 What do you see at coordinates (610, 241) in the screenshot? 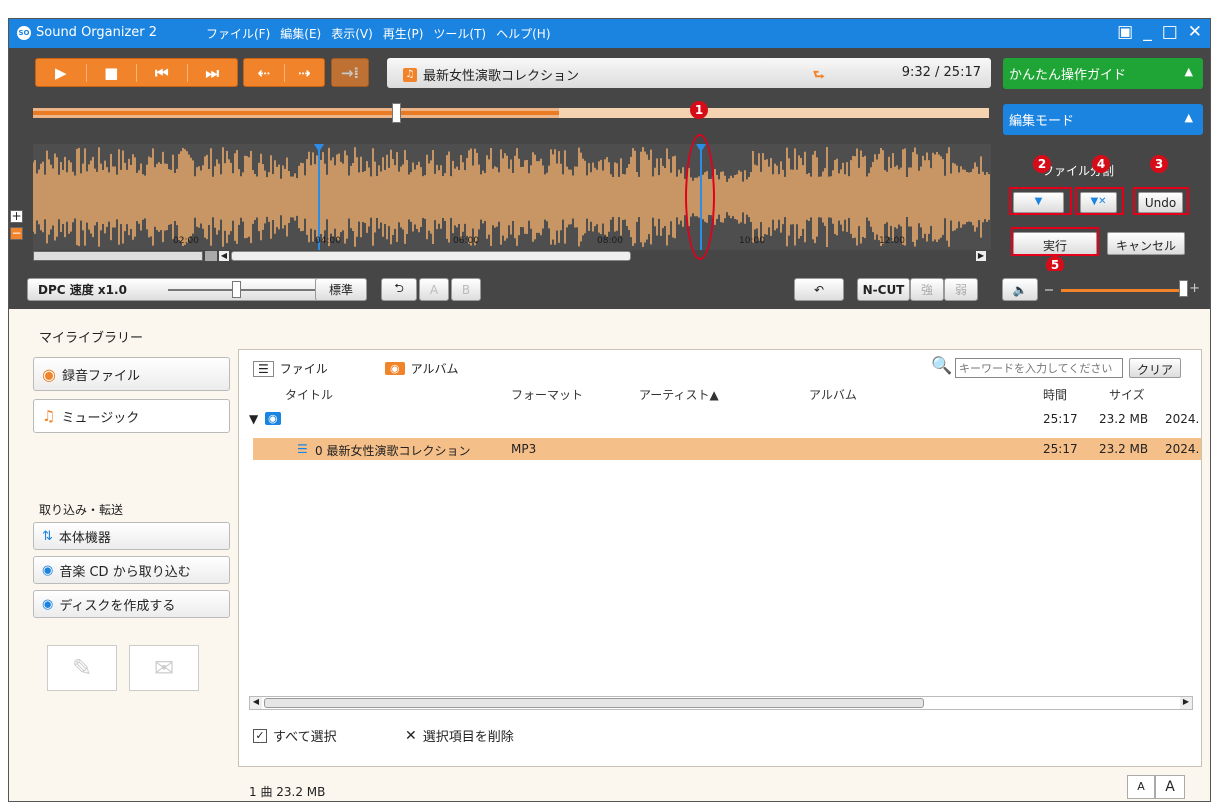
I see `time-tick: 08:00` at bounding box center [610, 241].